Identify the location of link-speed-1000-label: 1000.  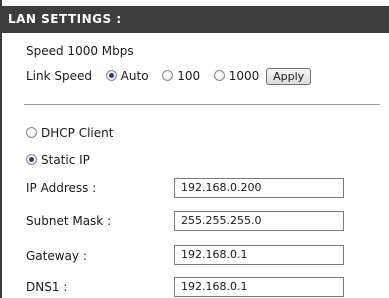
(244, 76).